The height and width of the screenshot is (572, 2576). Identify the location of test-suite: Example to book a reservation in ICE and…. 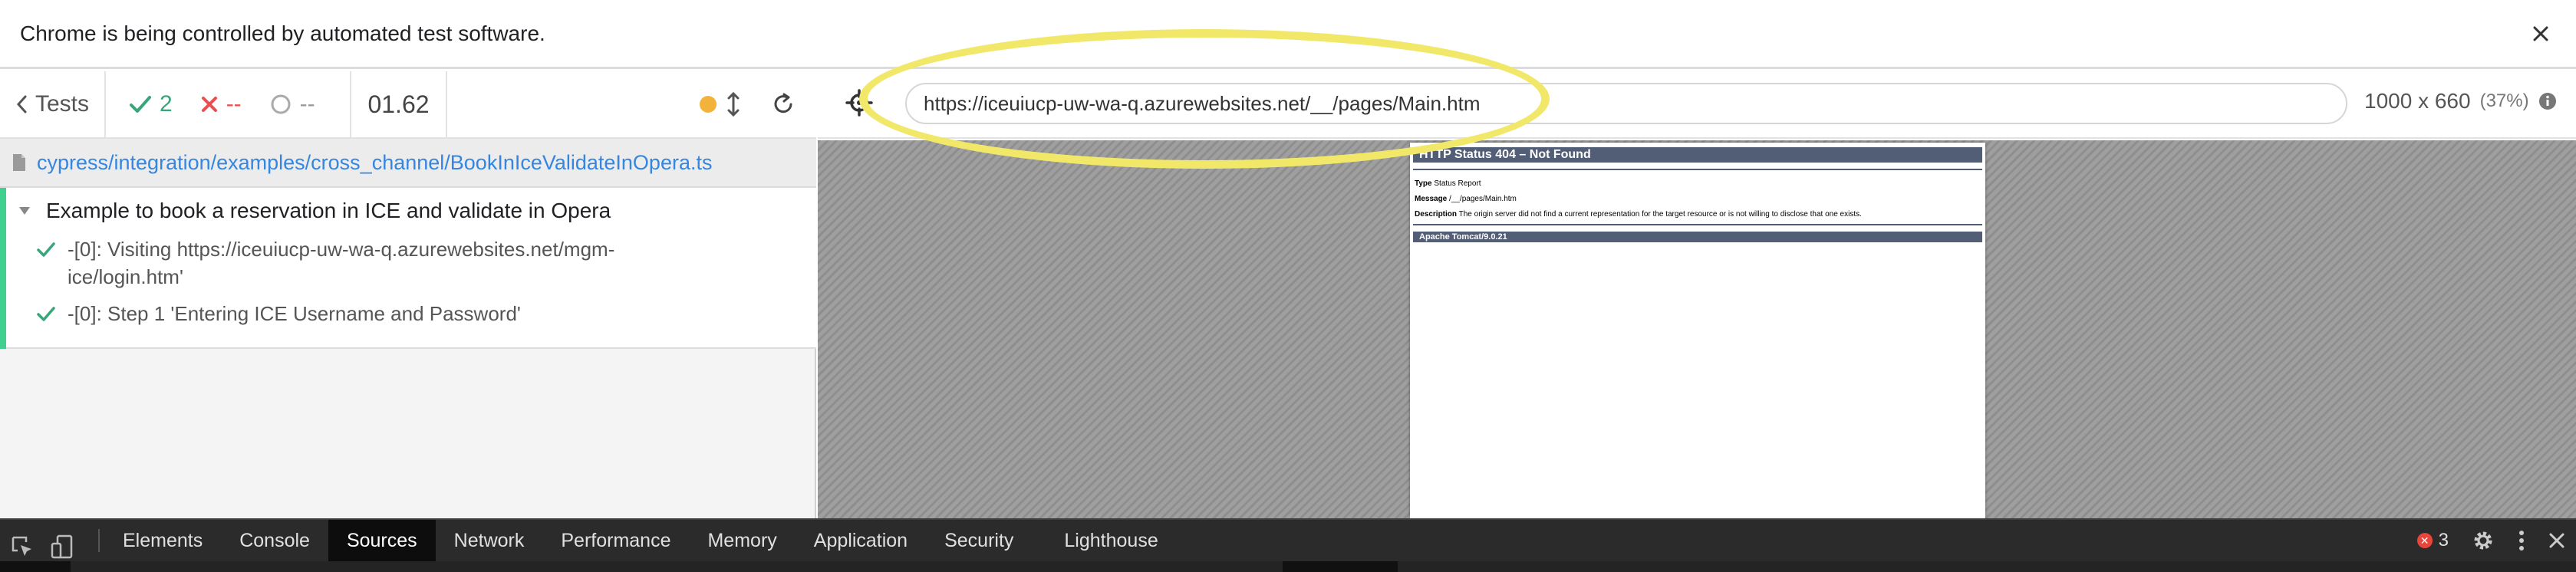
(408, 268).